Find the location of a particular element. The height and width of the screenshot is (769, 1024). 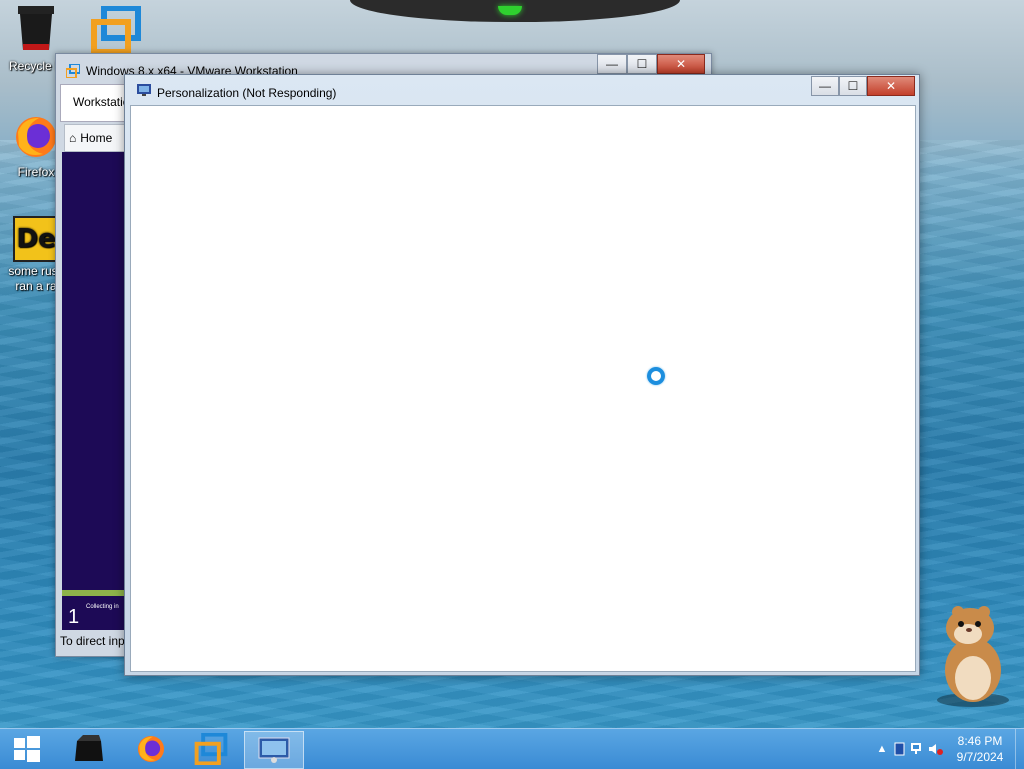

control-panel-icon is located at coordinates (274, 750).